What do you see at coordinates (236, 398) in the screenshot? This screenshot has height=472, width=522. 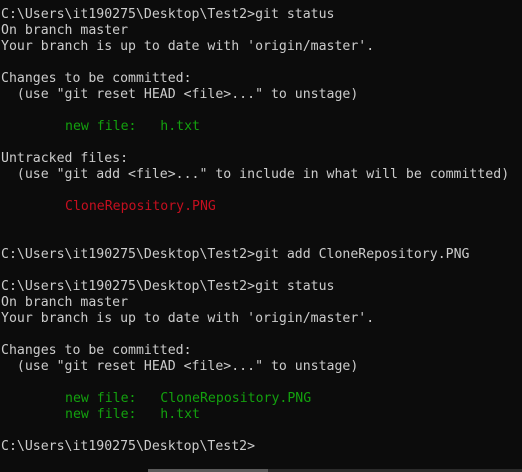 I see `staged-file-name: CloneRepository.PNG` at bounding box center [236, 398].